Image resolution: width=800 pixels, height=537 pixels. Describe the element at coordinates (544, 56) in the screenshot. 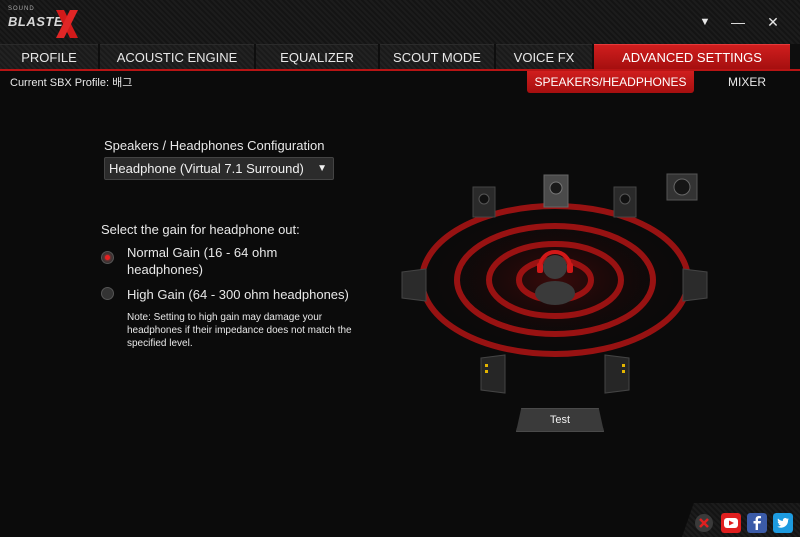

I see `tab-voice-fx: VOICE FX` at that location.